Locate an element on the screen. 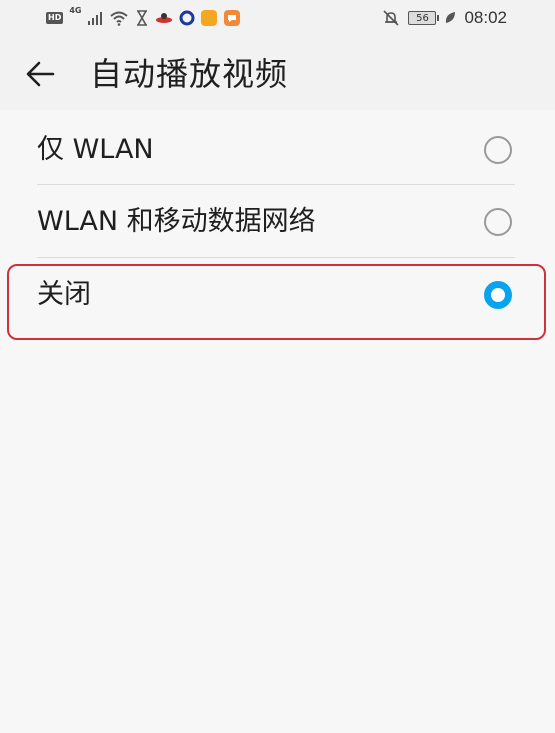 The height and width of the screenshot is (733, 555). option-wlan-and-mobile-data: WLAN 和移动数据网络 is located at coordinates (276, 222).